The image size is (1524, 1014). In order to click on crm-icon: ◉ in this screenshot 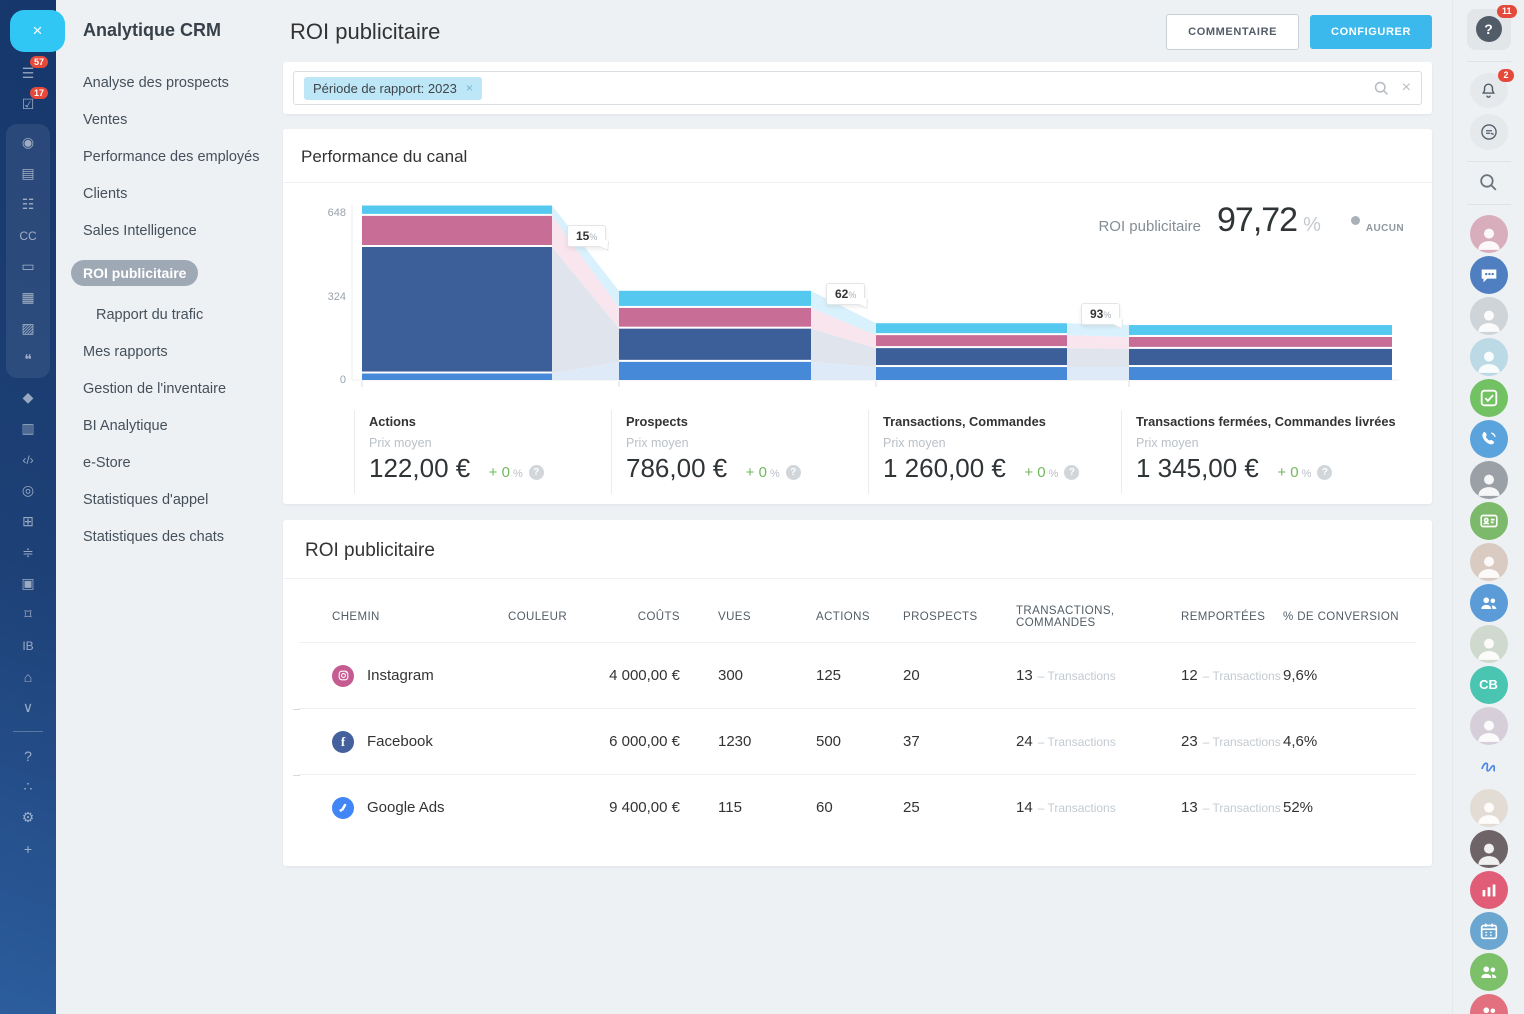, I will do `click(28, 142)`.